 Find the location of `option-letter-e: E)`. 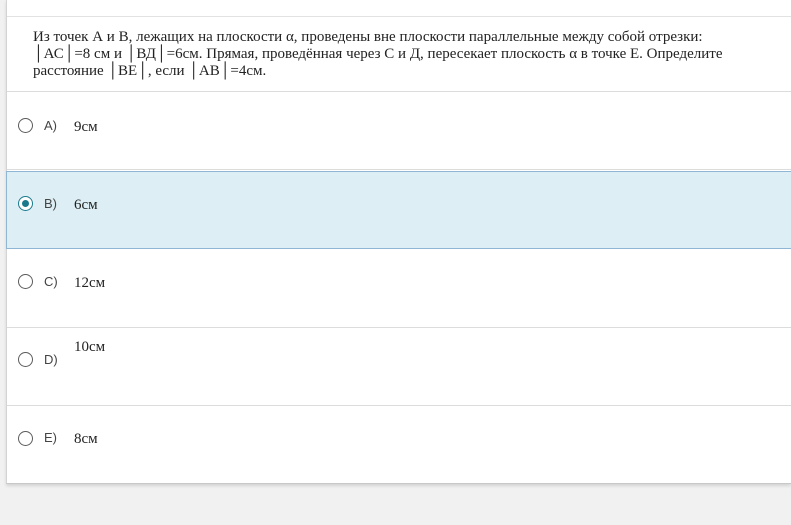

option-letter-e: E) is located at coordinates (50, 437).